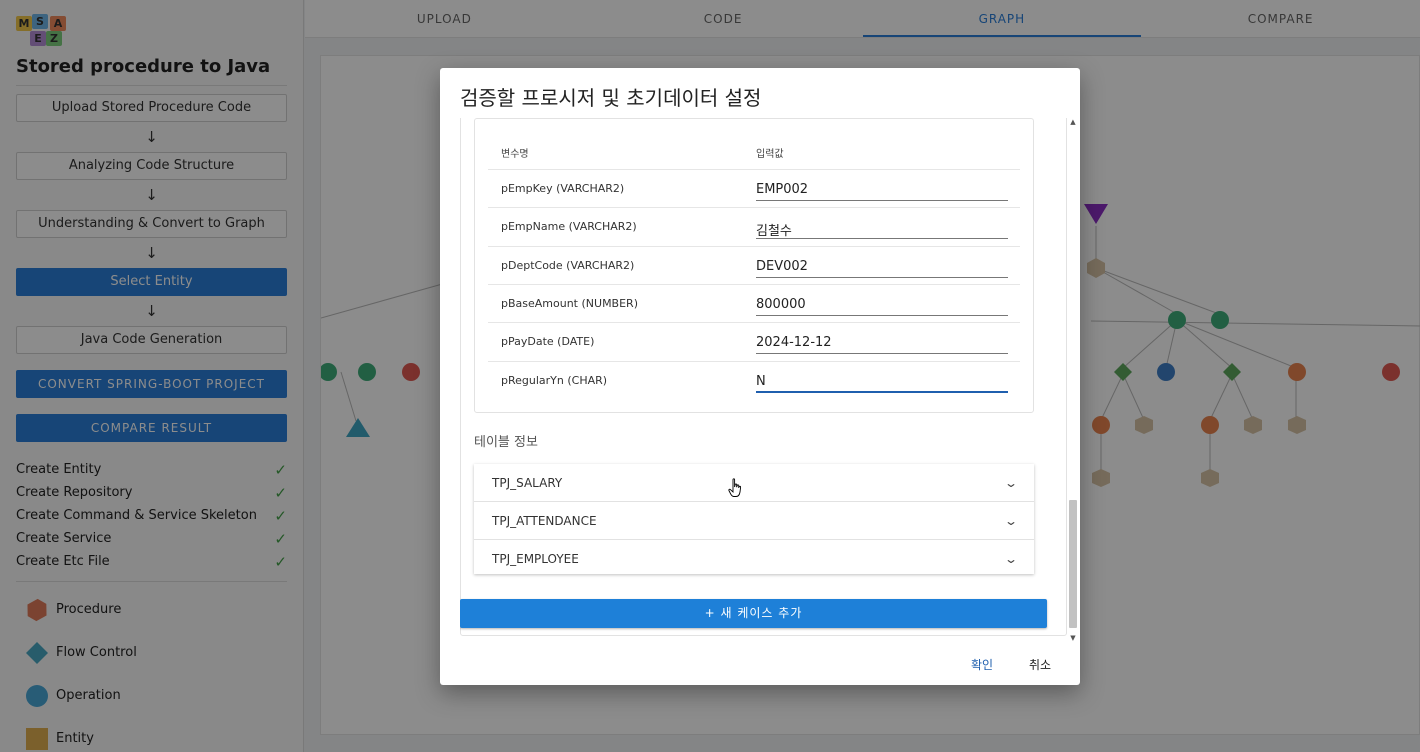 The height and width of the screenshot is (752, 1420). I want to click on dialog-title: 검증할 프로시저 및 초기데이터 설정, so click(611, 98).